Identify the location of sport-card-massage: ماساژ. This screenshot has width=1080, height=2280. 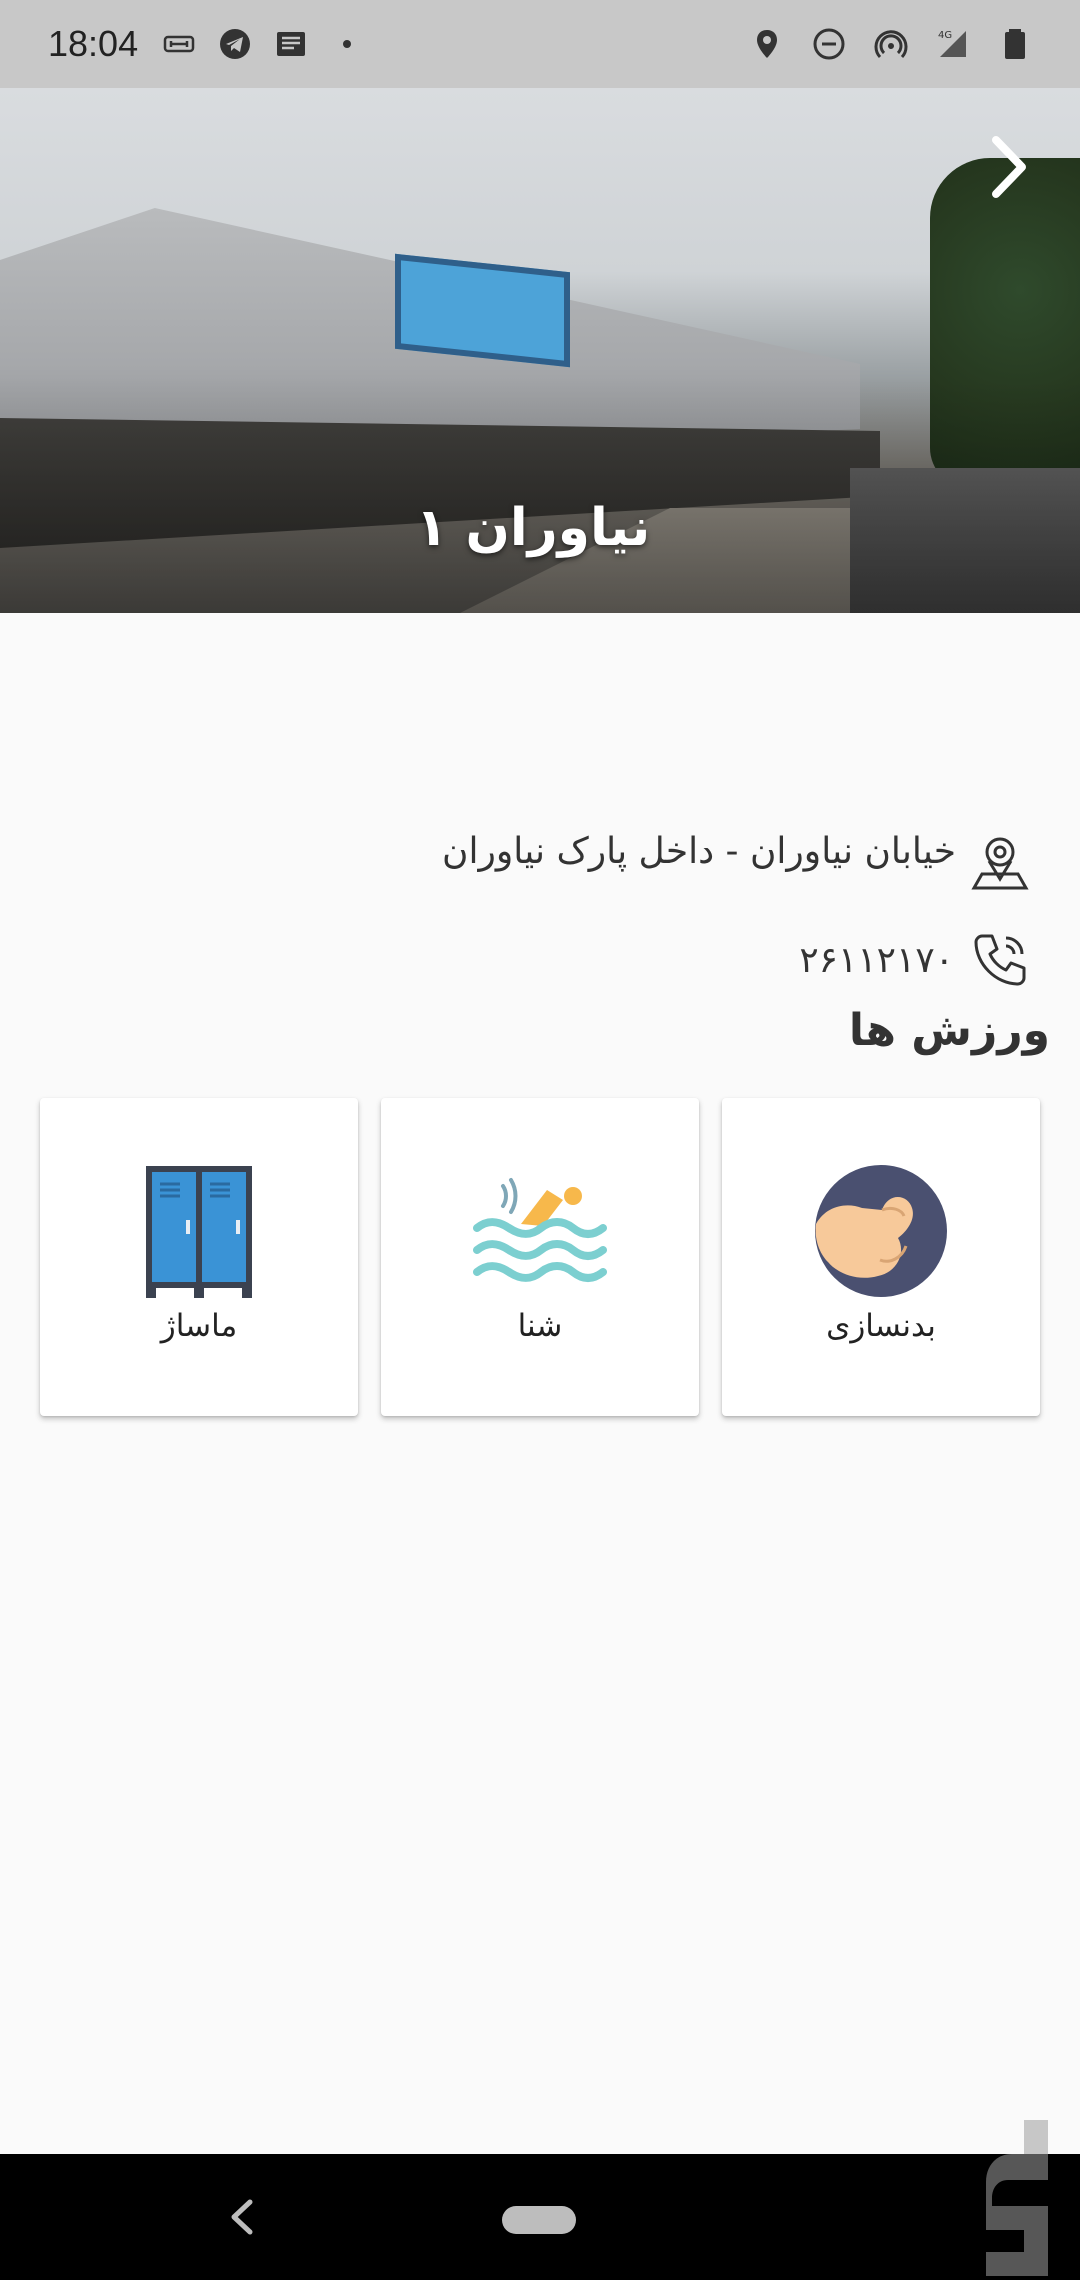
(199, 1257).